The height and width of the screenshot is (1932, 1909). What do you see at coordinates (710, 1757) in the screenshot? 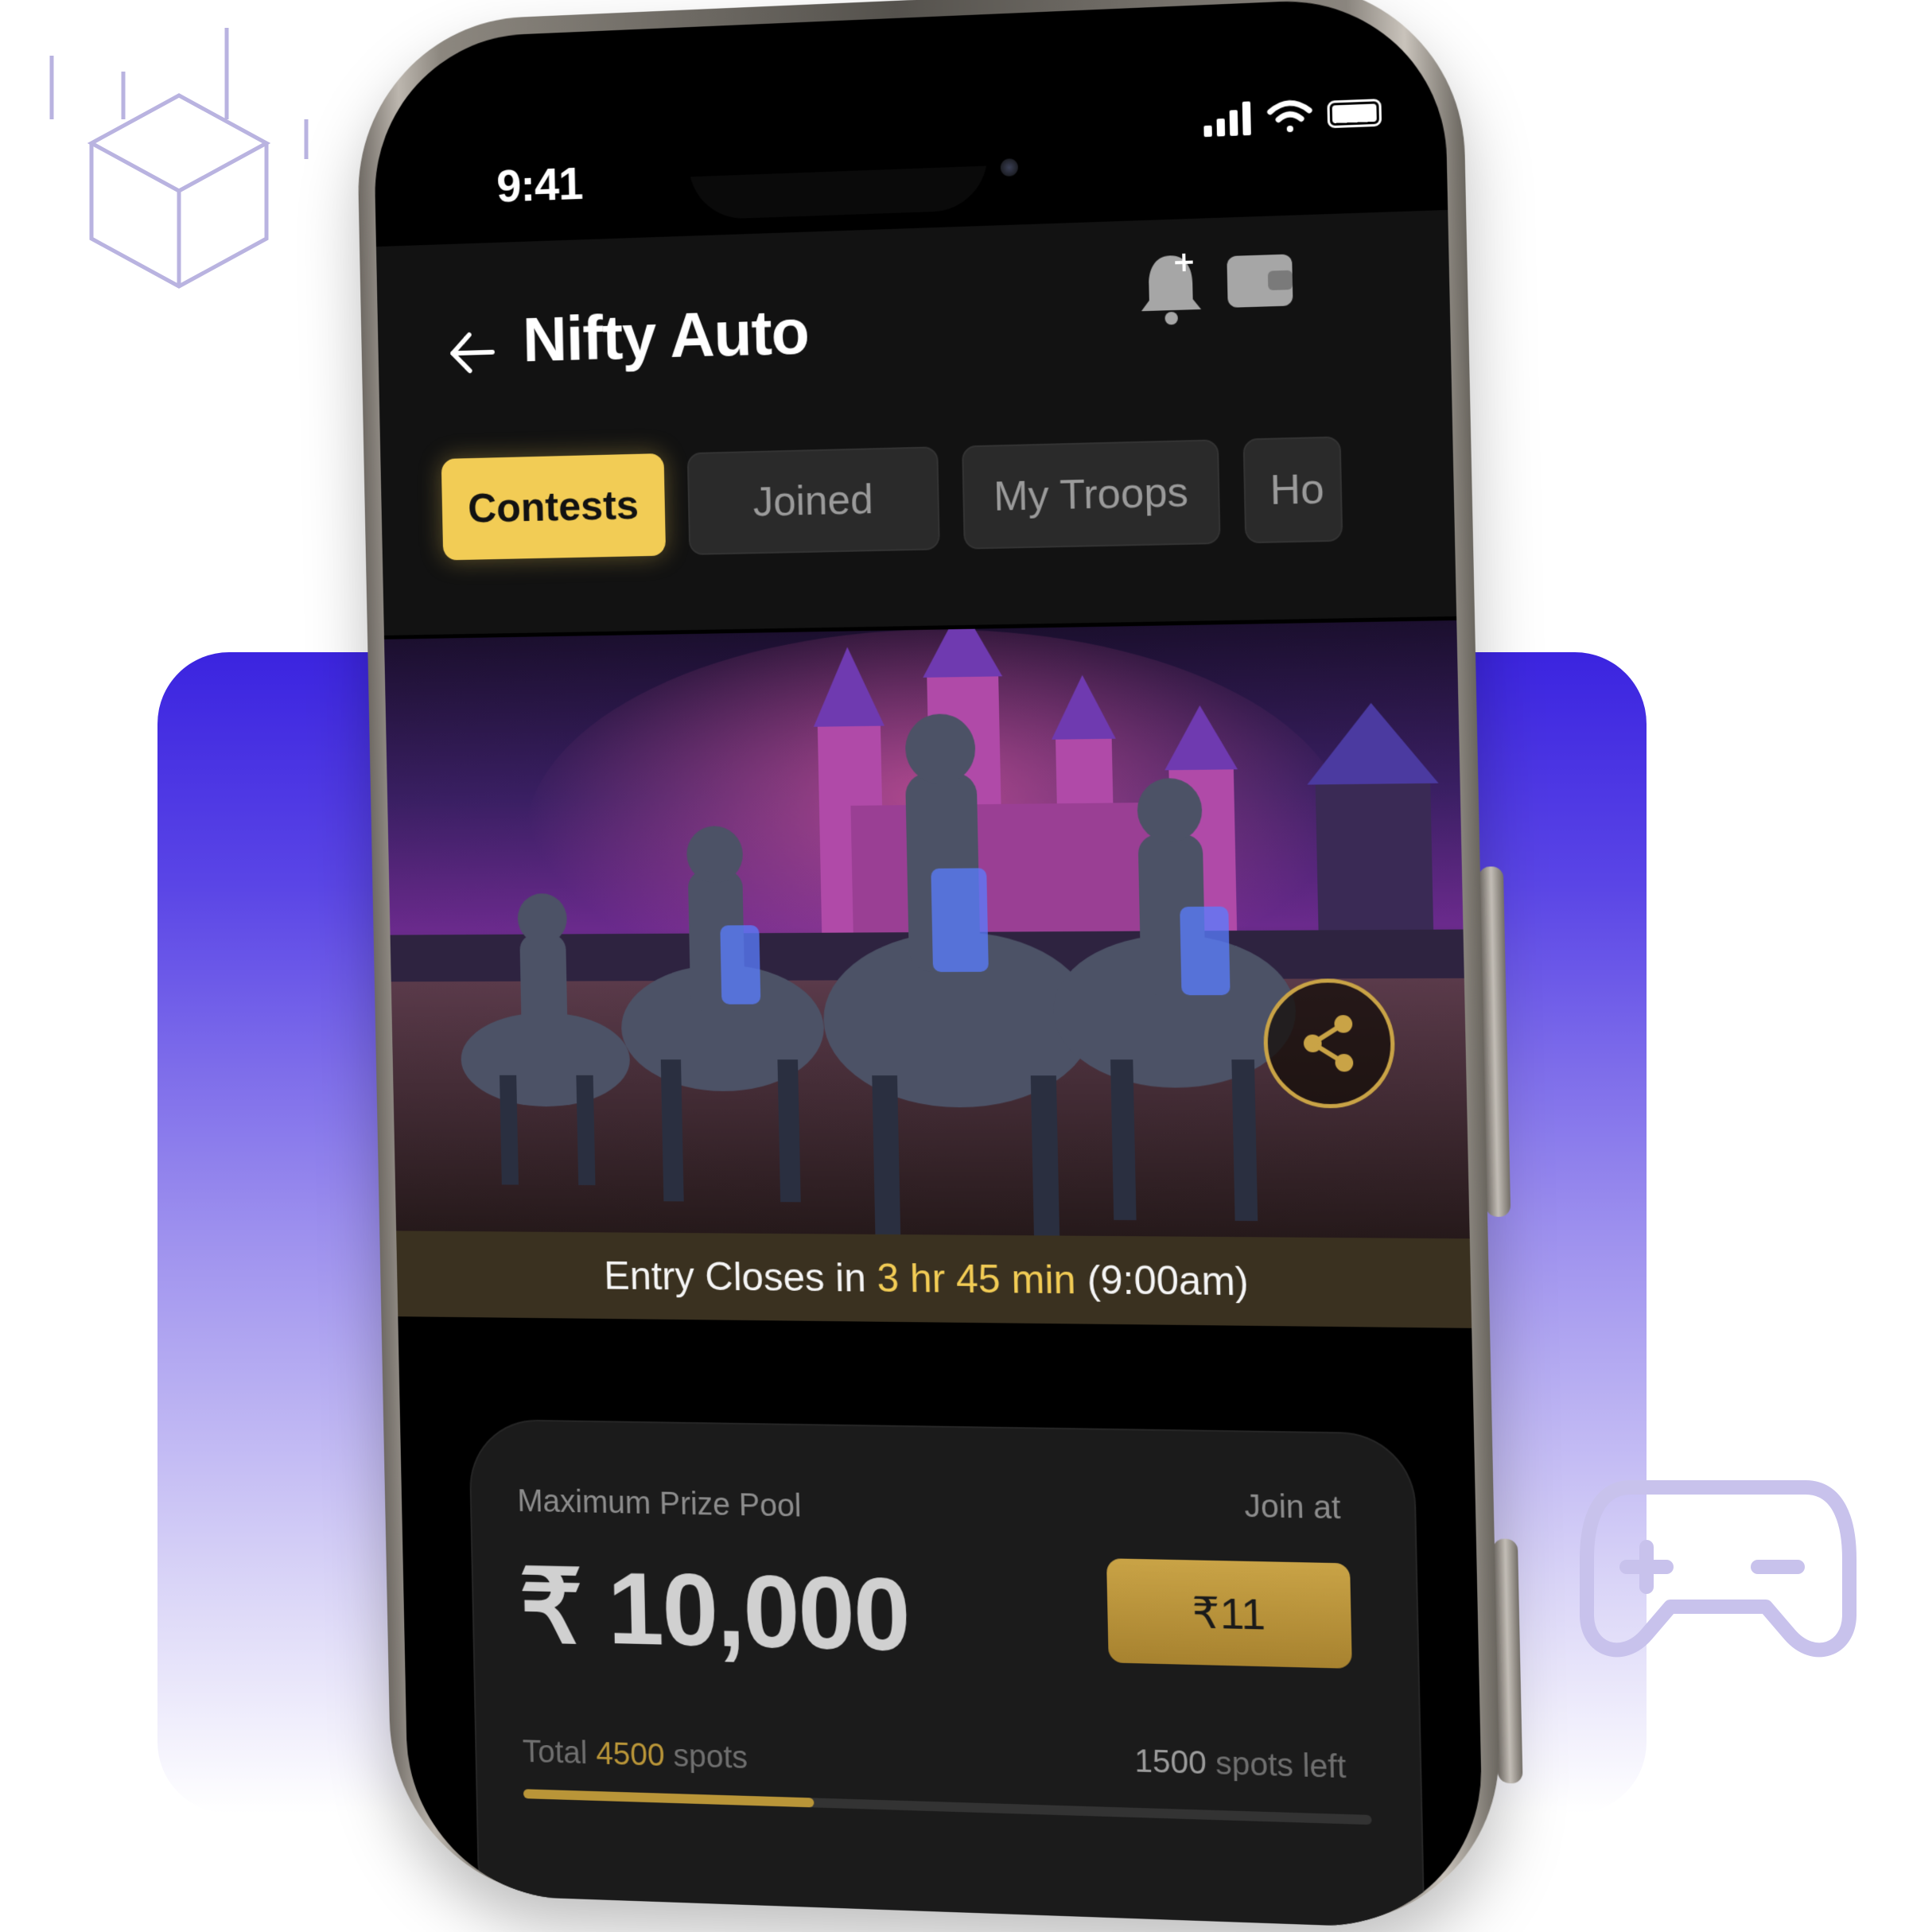
I see `total-suffix: spots` at bounding box center [710, 1757].